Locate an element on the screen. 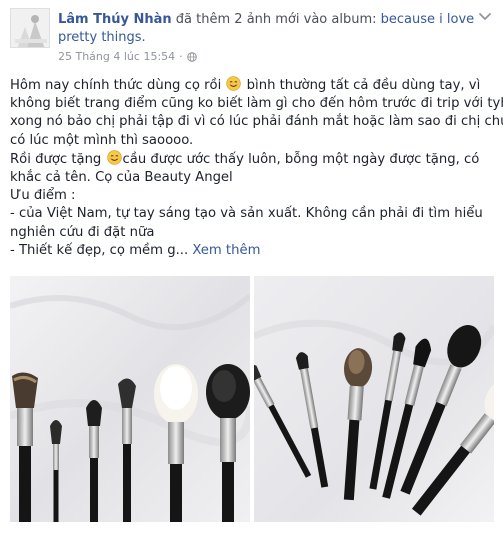 This screenshot has height=533, width=503. post-text-segment: có lúc một mình thì saoooo. is located at coordinates (102, 140).